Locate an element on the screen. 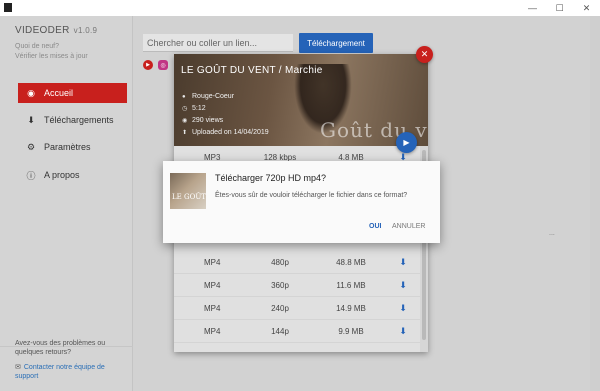  app-icon is located at coordinates (8, 7).